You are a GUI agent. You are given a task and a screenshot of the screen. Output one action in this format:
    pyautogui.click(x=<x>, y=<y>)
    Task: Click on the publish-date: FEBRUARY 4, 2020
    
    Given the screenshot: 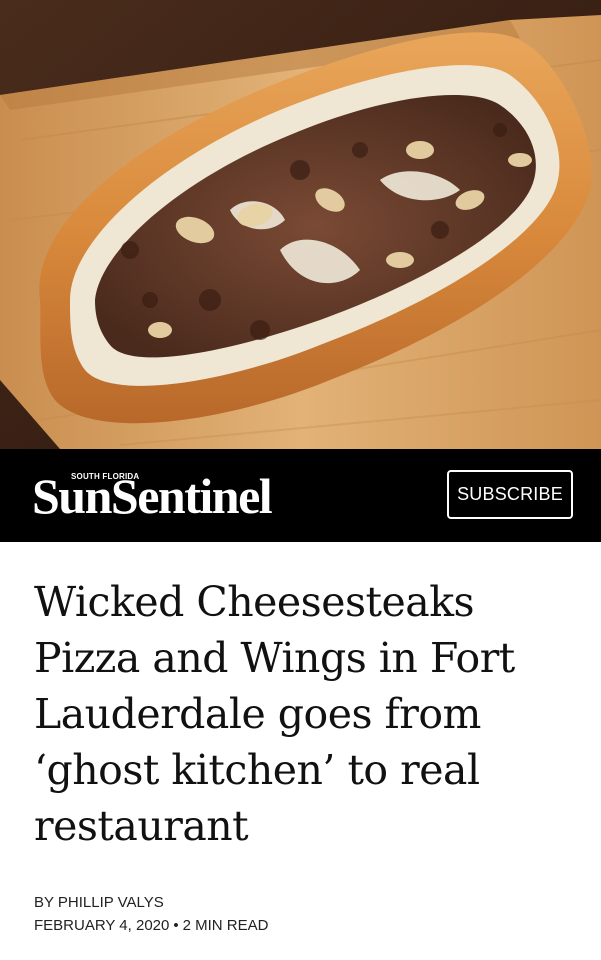 What is the action you would take?
    pyautogui.click(x=102, y=925)
    